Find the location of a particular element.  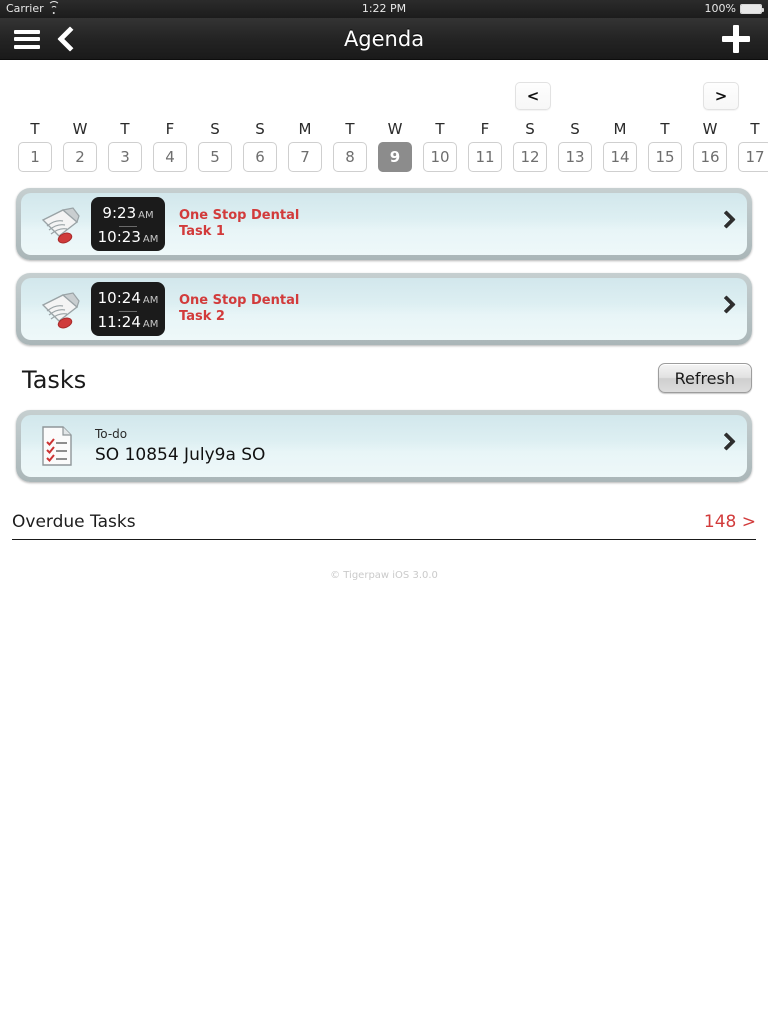

date-cell-number: 12 is located at coordinates (530, 157).